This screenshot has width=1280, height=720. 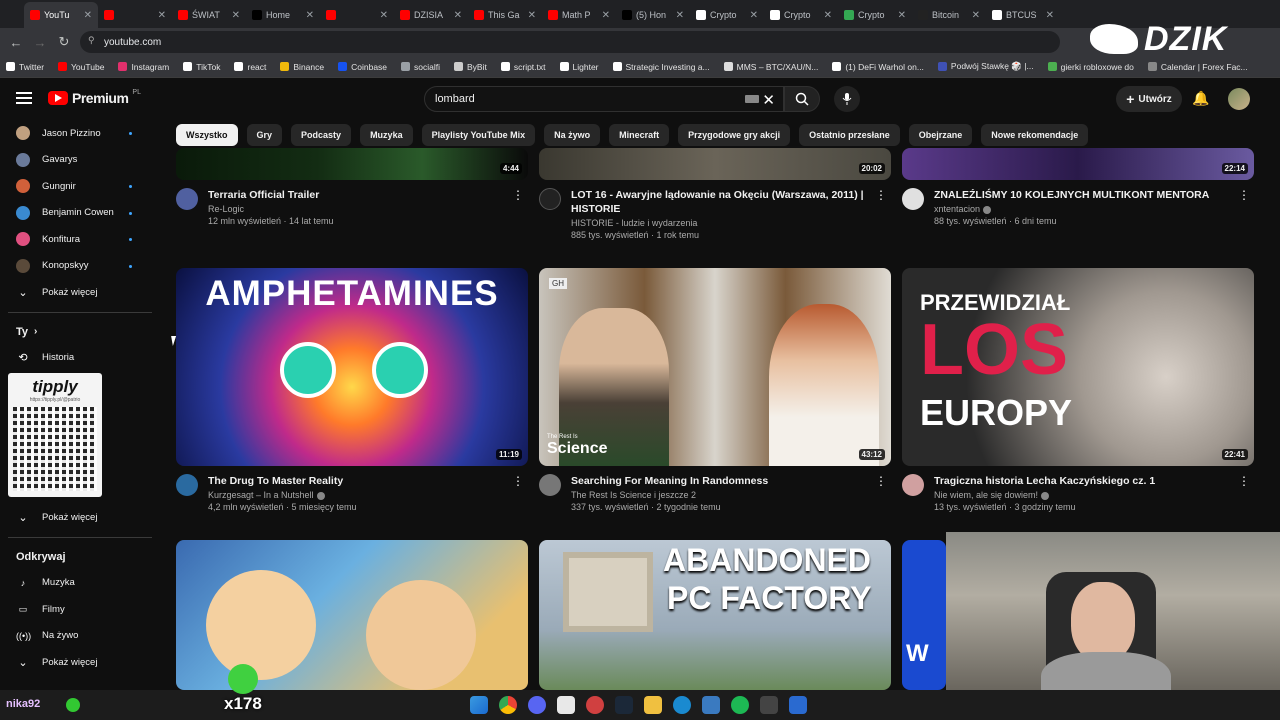 What do you see at coordinates (25, 67) in the screenshot?
I see `bookmark-item: Twitter` at bounding box center [25, 67].